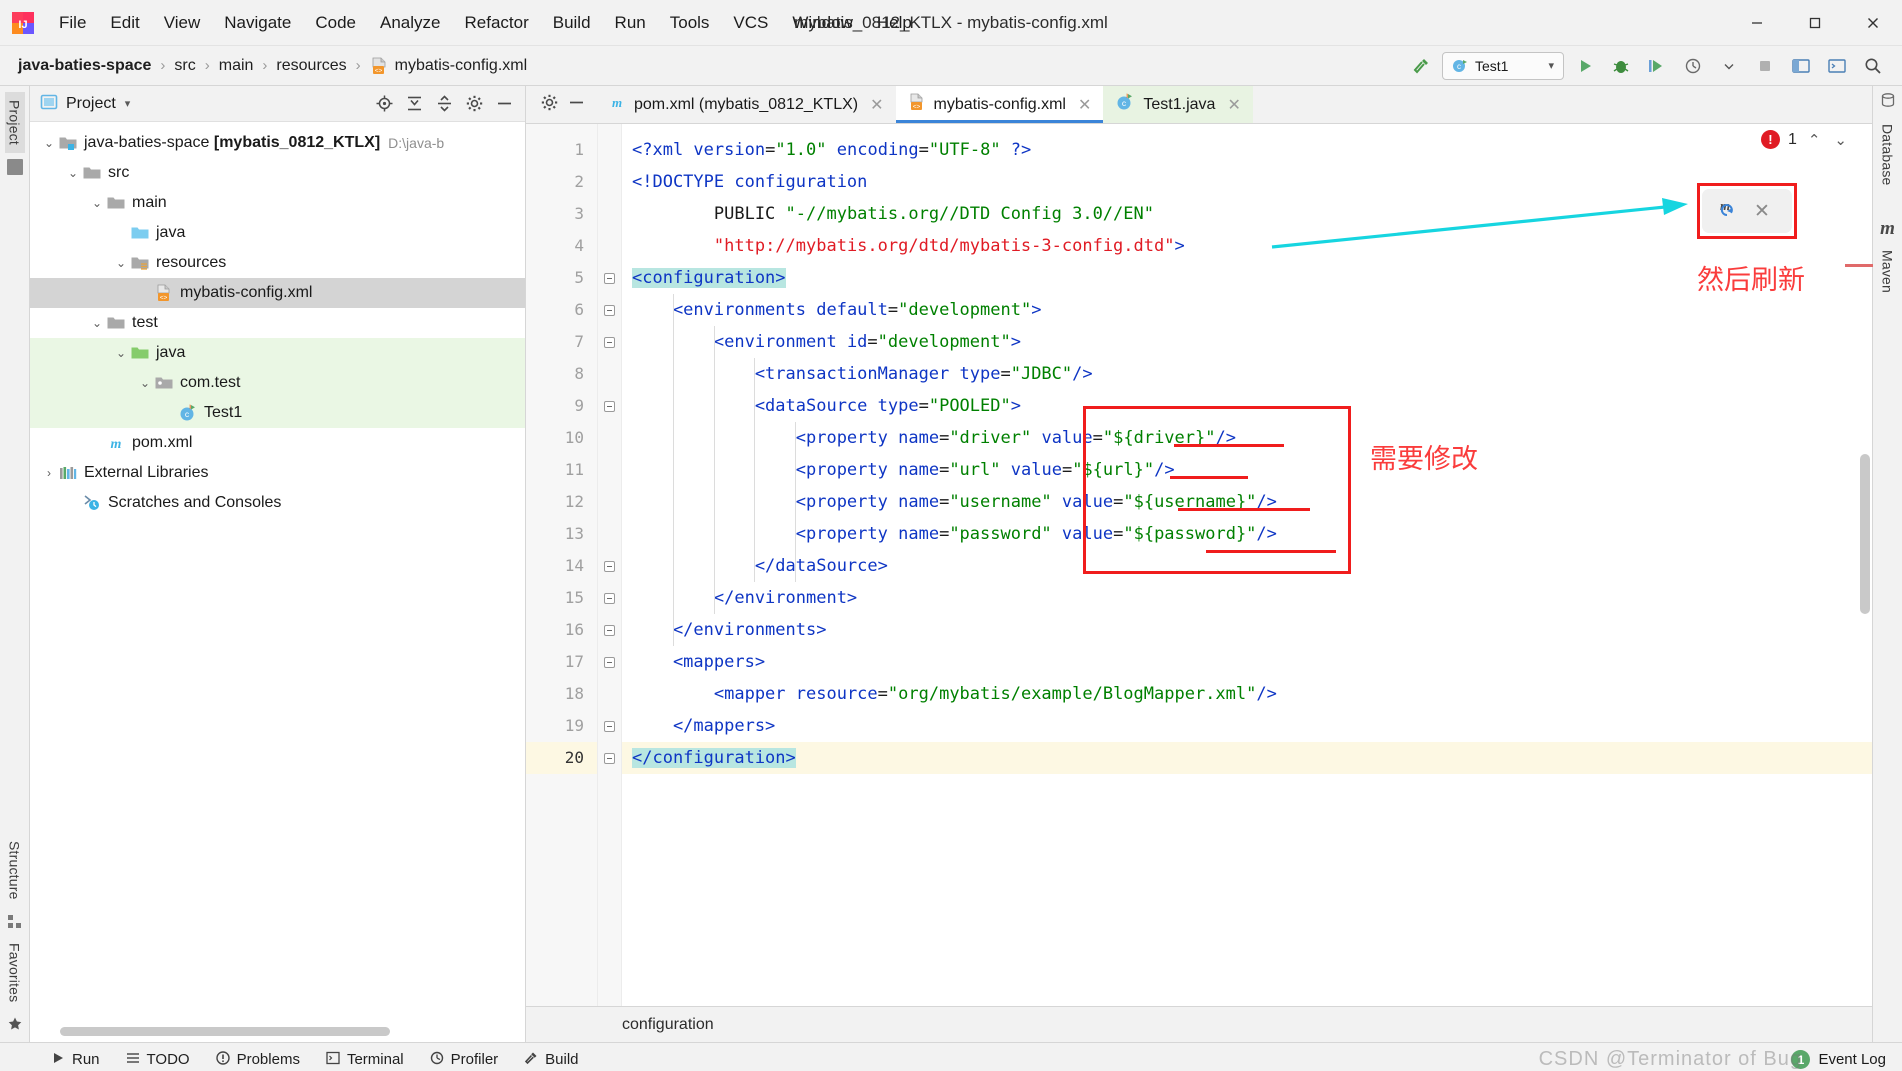  Describe the element at coordinates (551, 1059) in the screenshot. I see `tool-window-build: Build` at that location.